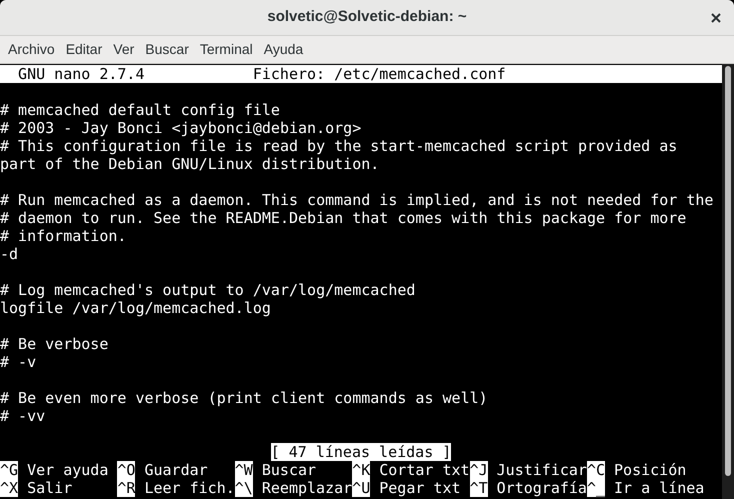  I want to click on shortcut-label: Cortar txt, so click(424, 470).